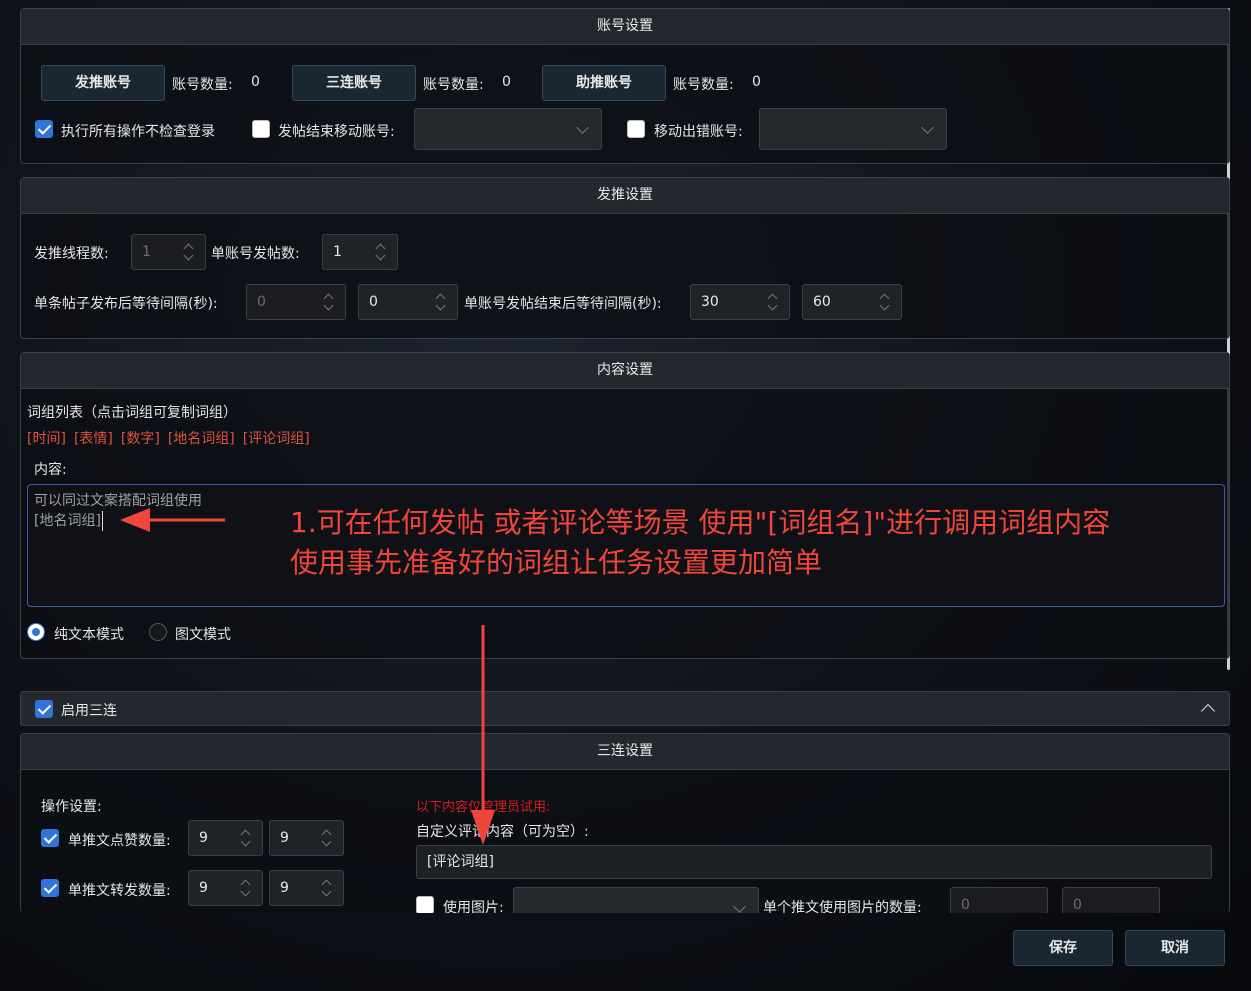  I want to click on tag-time: [时间], so click(46, 439).